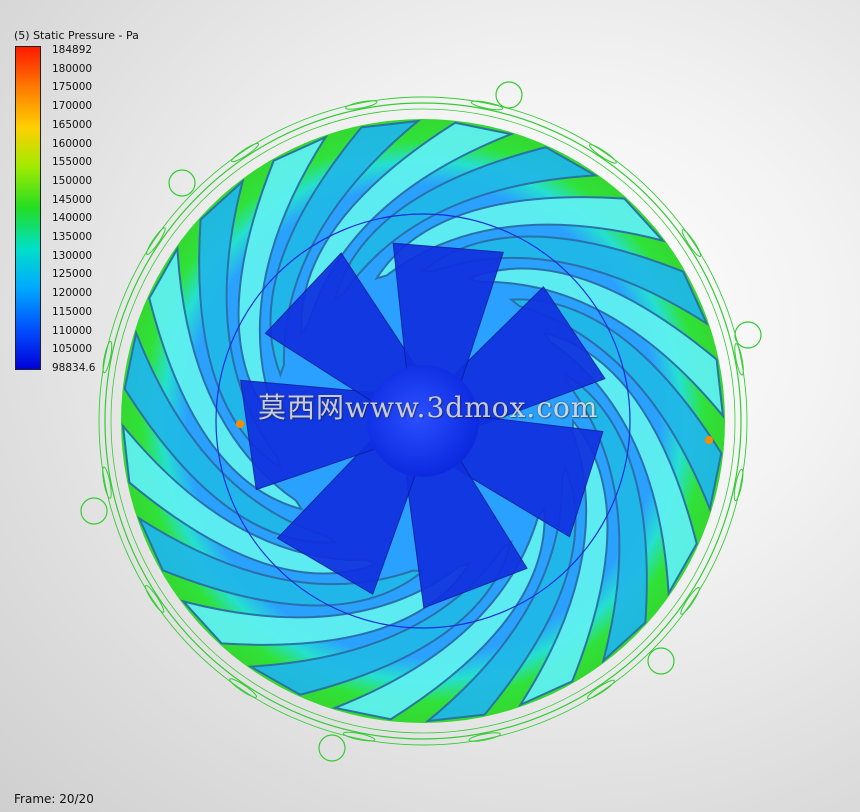 Image resolution: width=860 pixels, height=812 pixels. I want to click on legend-tick-1: 180000, so click(72, 68).